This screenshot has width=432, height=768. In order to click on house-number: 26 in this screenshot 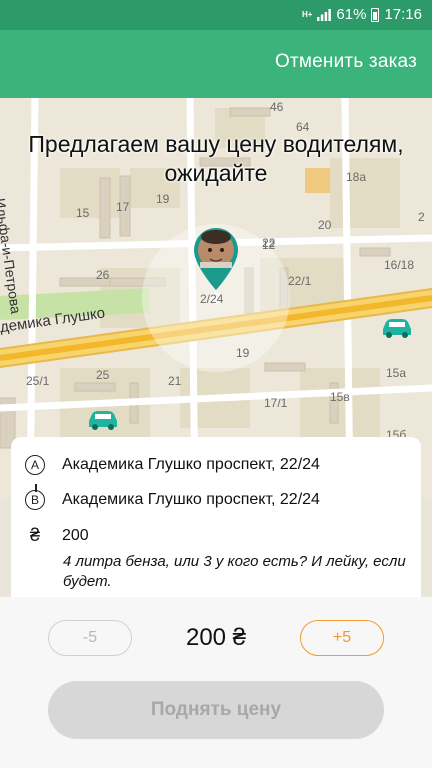, I will do `click(103, 275)`.